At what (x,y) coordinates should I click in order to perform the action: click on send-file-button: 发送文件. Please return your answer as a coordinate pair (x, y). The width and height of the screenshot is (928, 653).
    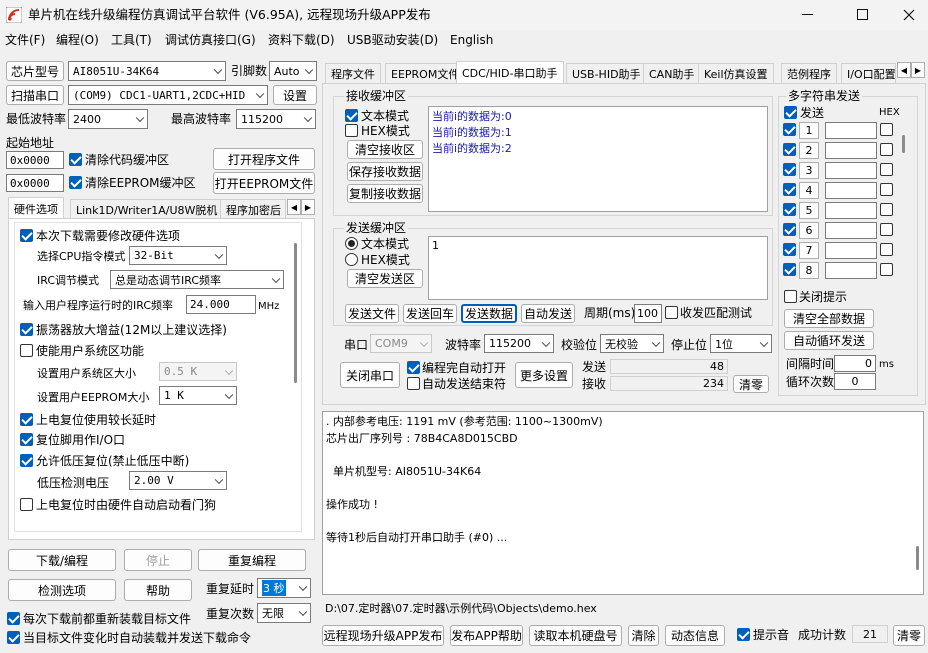
    Looking at the image, I should click on (372, 313).